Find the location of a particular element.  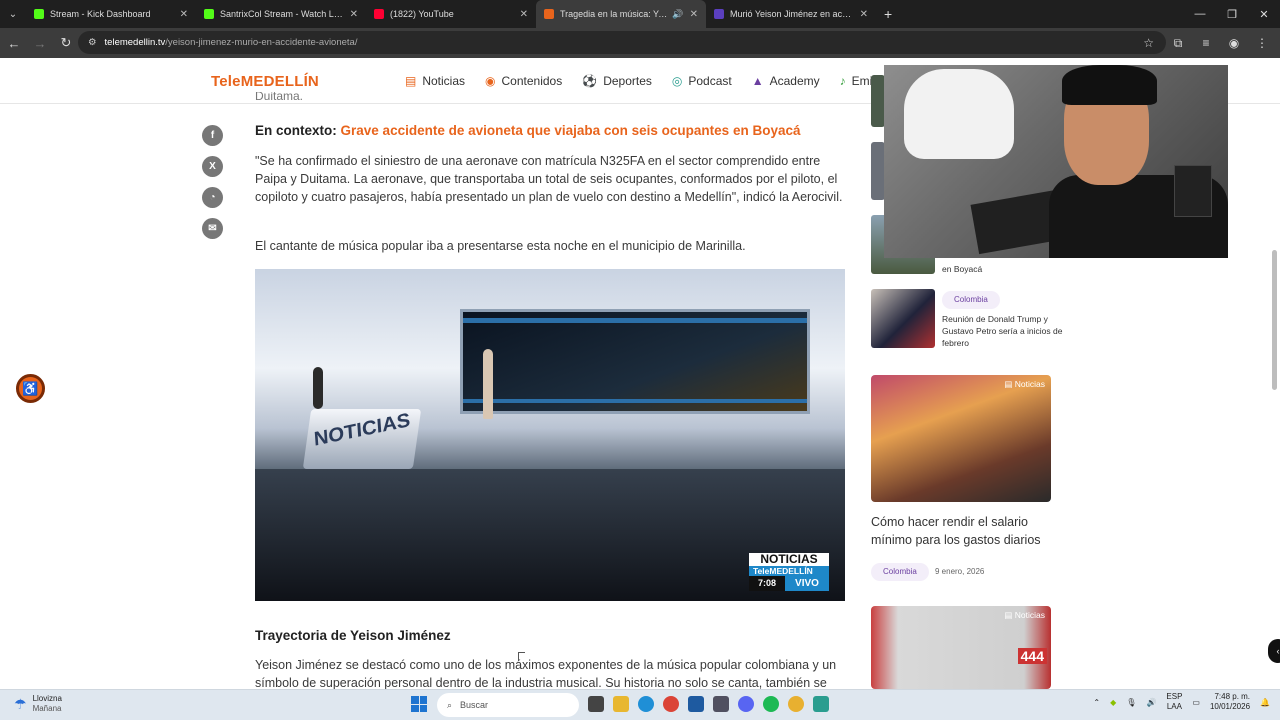

tab-telemedellin-2: Murió Yeison Jiménez en accide ✕ is located at coordinates (791, 14).